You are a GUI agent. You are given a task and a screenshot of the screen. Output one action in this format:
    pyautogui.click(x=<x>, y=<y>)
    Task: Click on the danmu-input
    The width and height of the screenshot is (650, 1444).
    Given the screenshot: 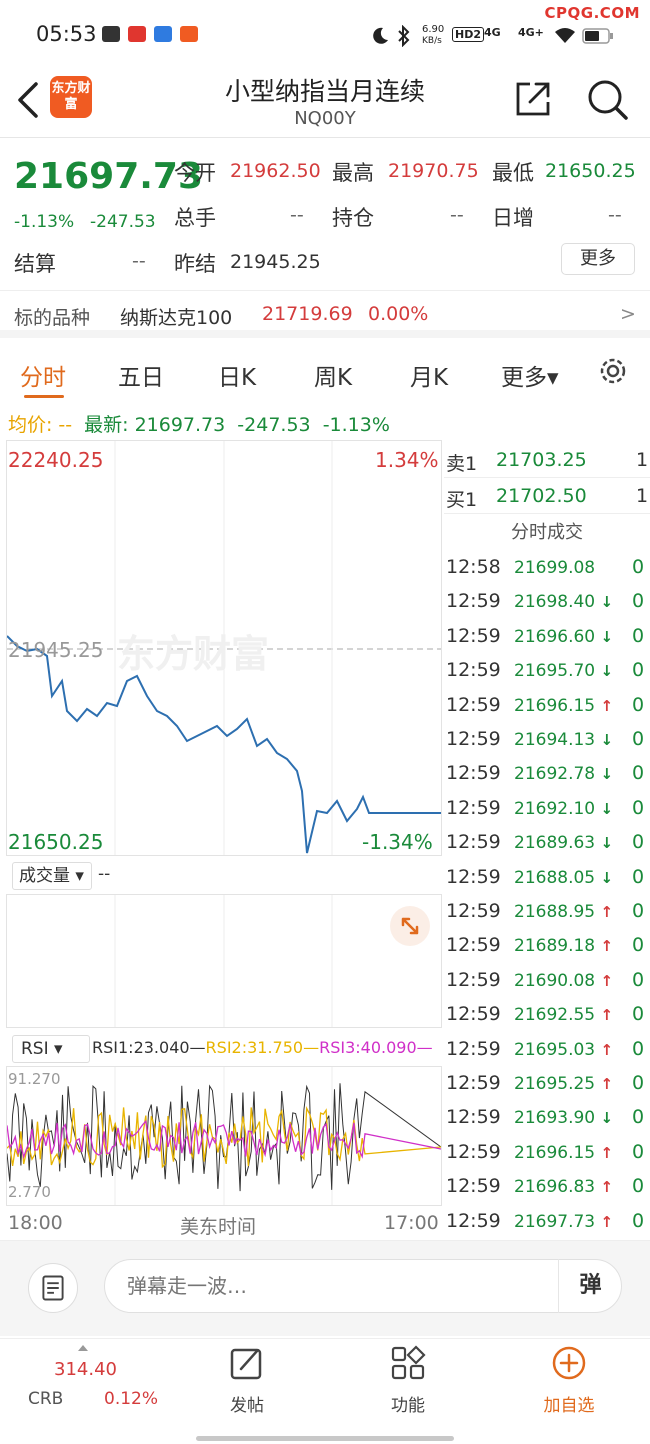 What is the action you would take?
    pyautogui.click(x=363, y=1286)
    